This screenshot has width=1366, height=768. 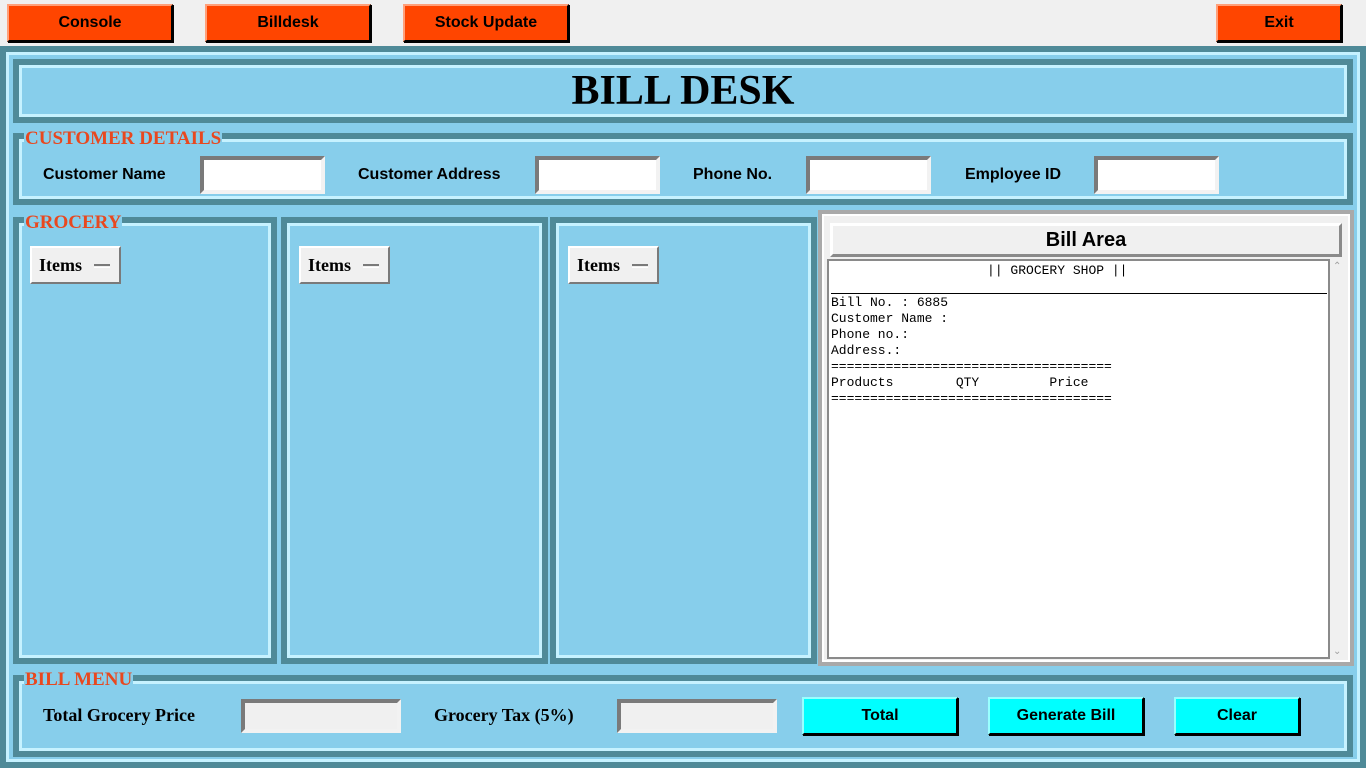 What do you see at coordinates (1338, 459) in the screenshot?
I see `bill-scrollbar: ⌃ ⌄` at bounding box center [1338, 459].